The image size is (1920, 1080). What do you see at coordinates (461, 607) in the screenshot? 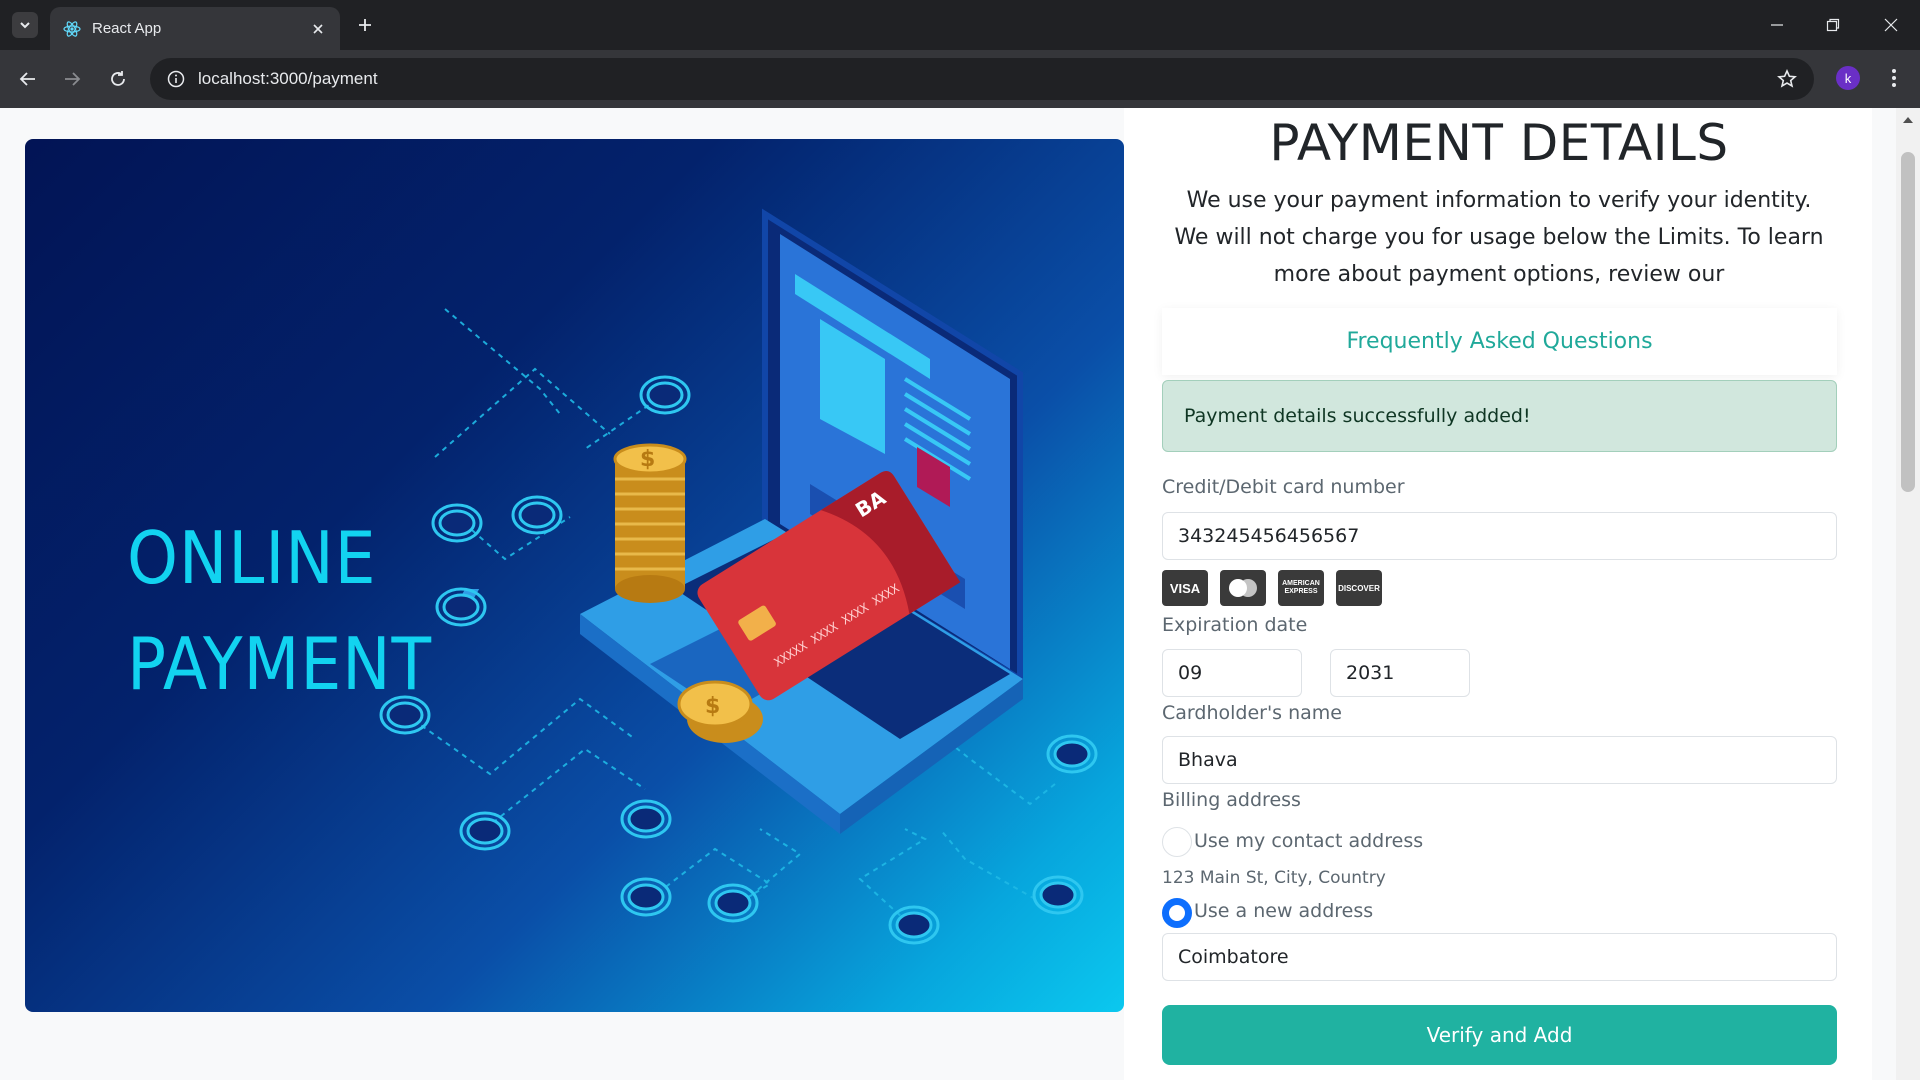
I see `gear-icon` at bounding box center [461, 607].